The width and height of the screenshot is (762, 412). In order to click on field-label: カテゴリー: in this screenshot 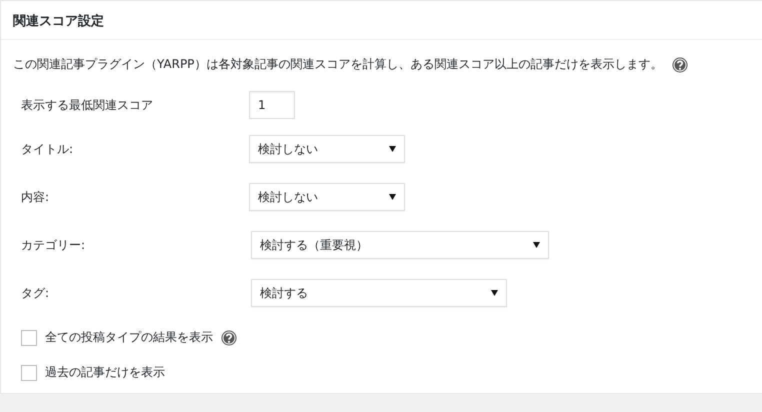, I will do `click(53, 245)`.